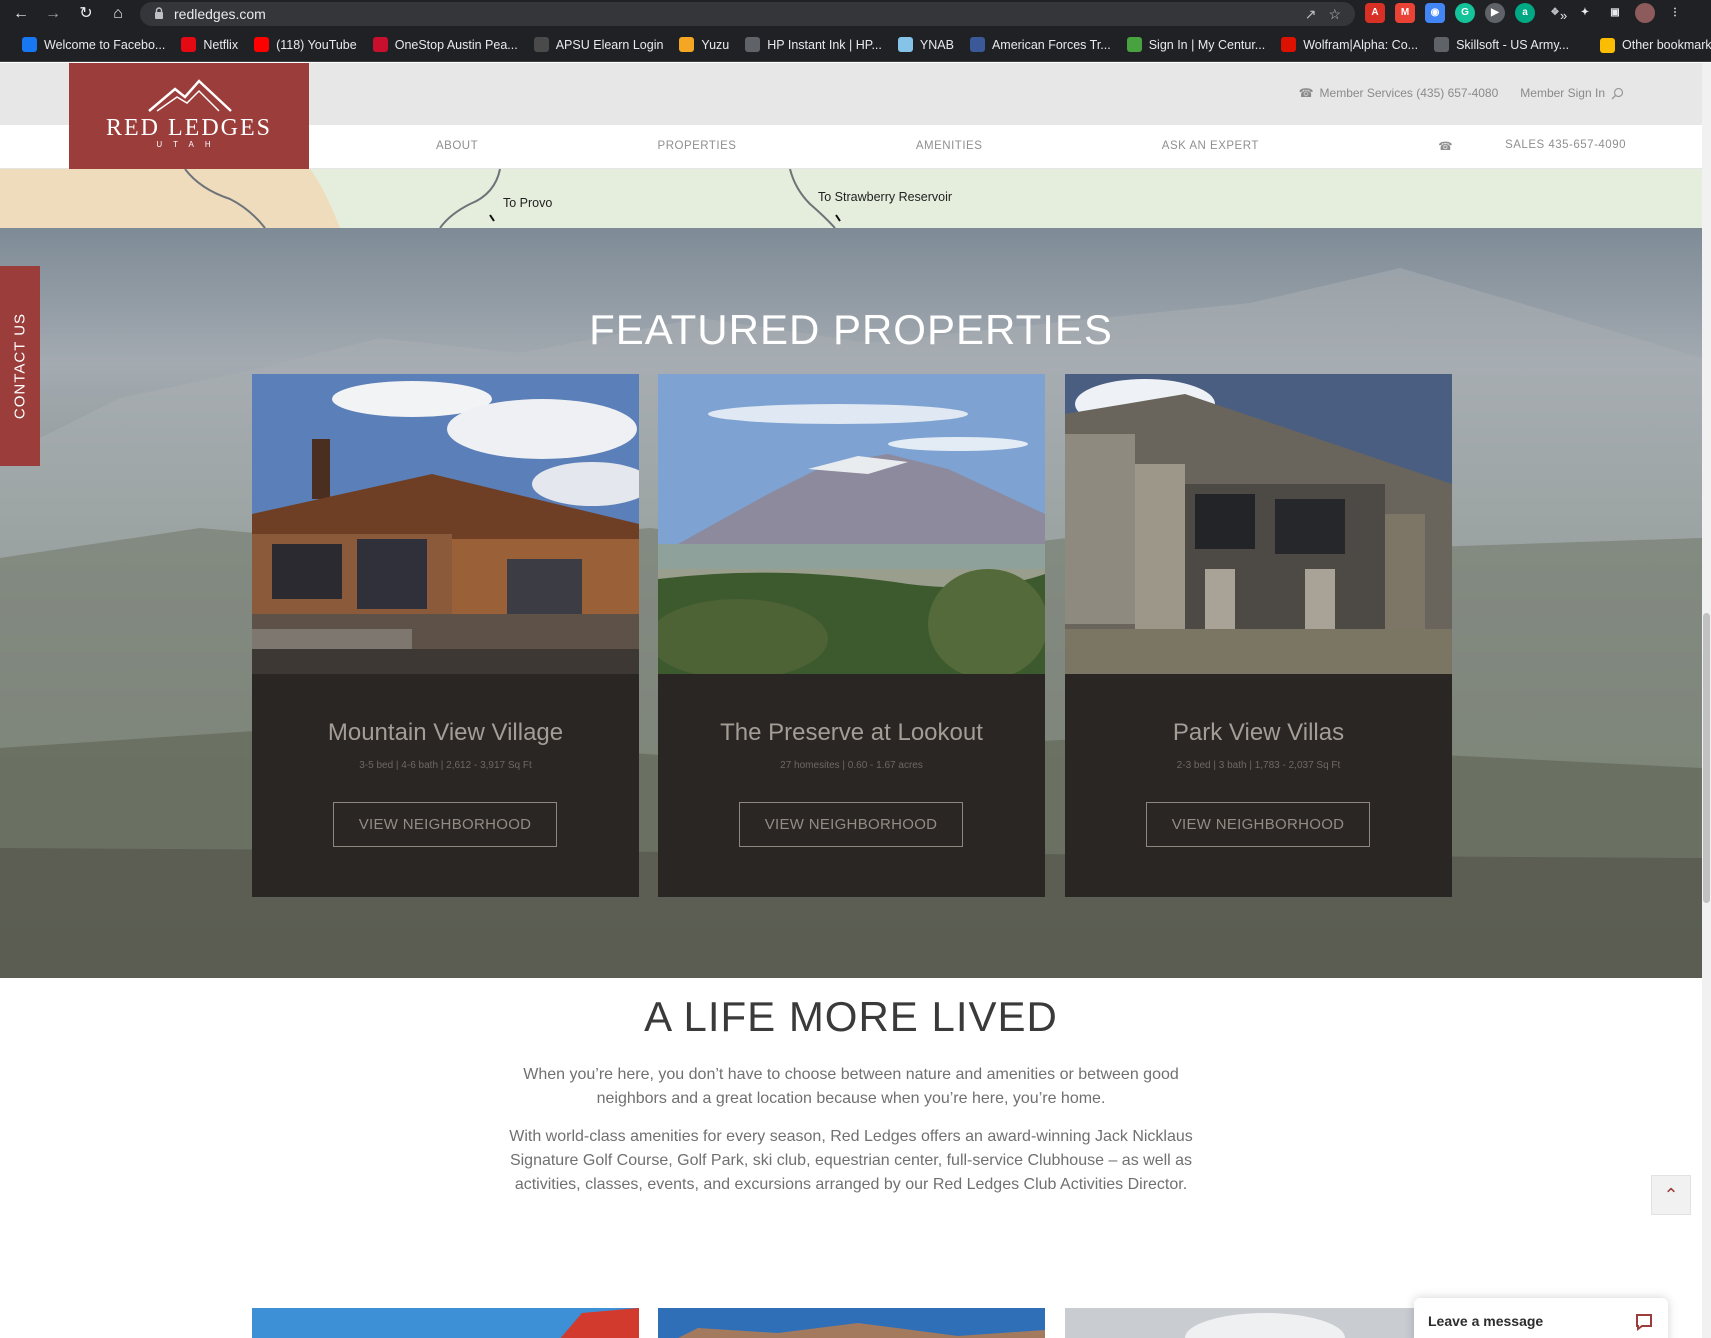  I want to click on member-services-link: ☎ Member Services (435) 657-4080, so click(1399, 93).